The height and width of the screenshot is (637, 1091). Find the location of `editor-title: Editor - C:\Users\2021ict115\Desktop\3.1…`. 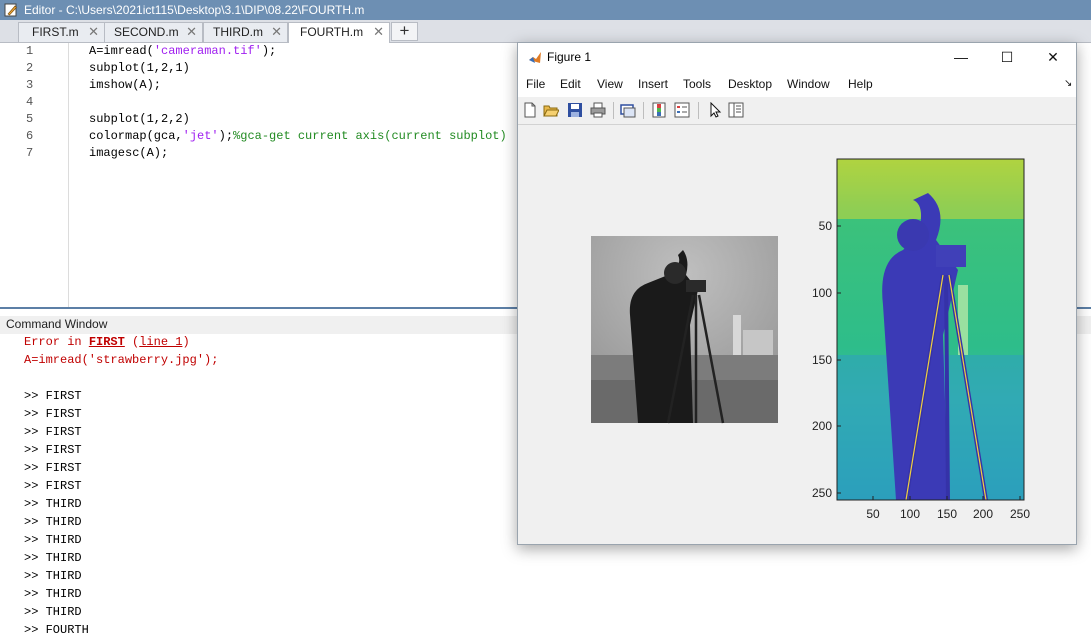

editor-title: Editor - C:\Users\2021ict115\Desktop\3.1… is located at coordinates (194, 10).